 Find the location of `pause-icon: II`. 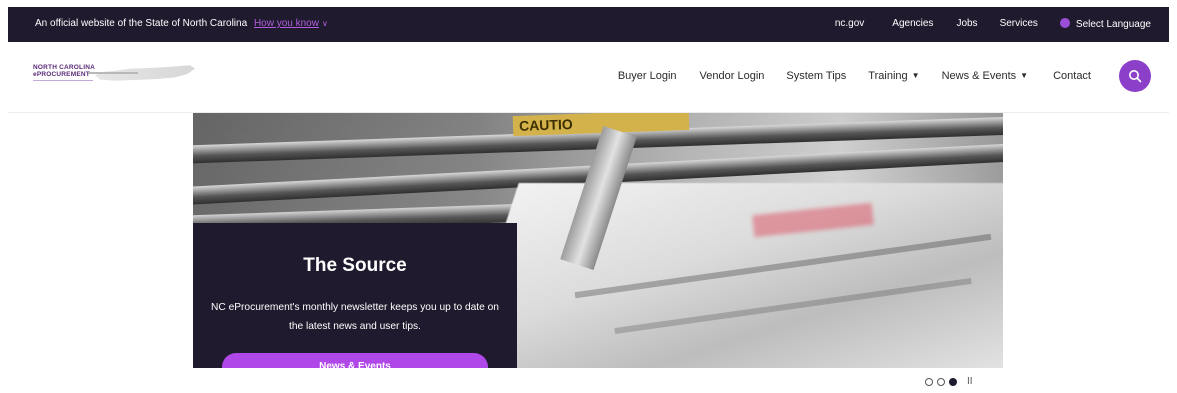

pause-icon: II is located at coordinates (970, 382).